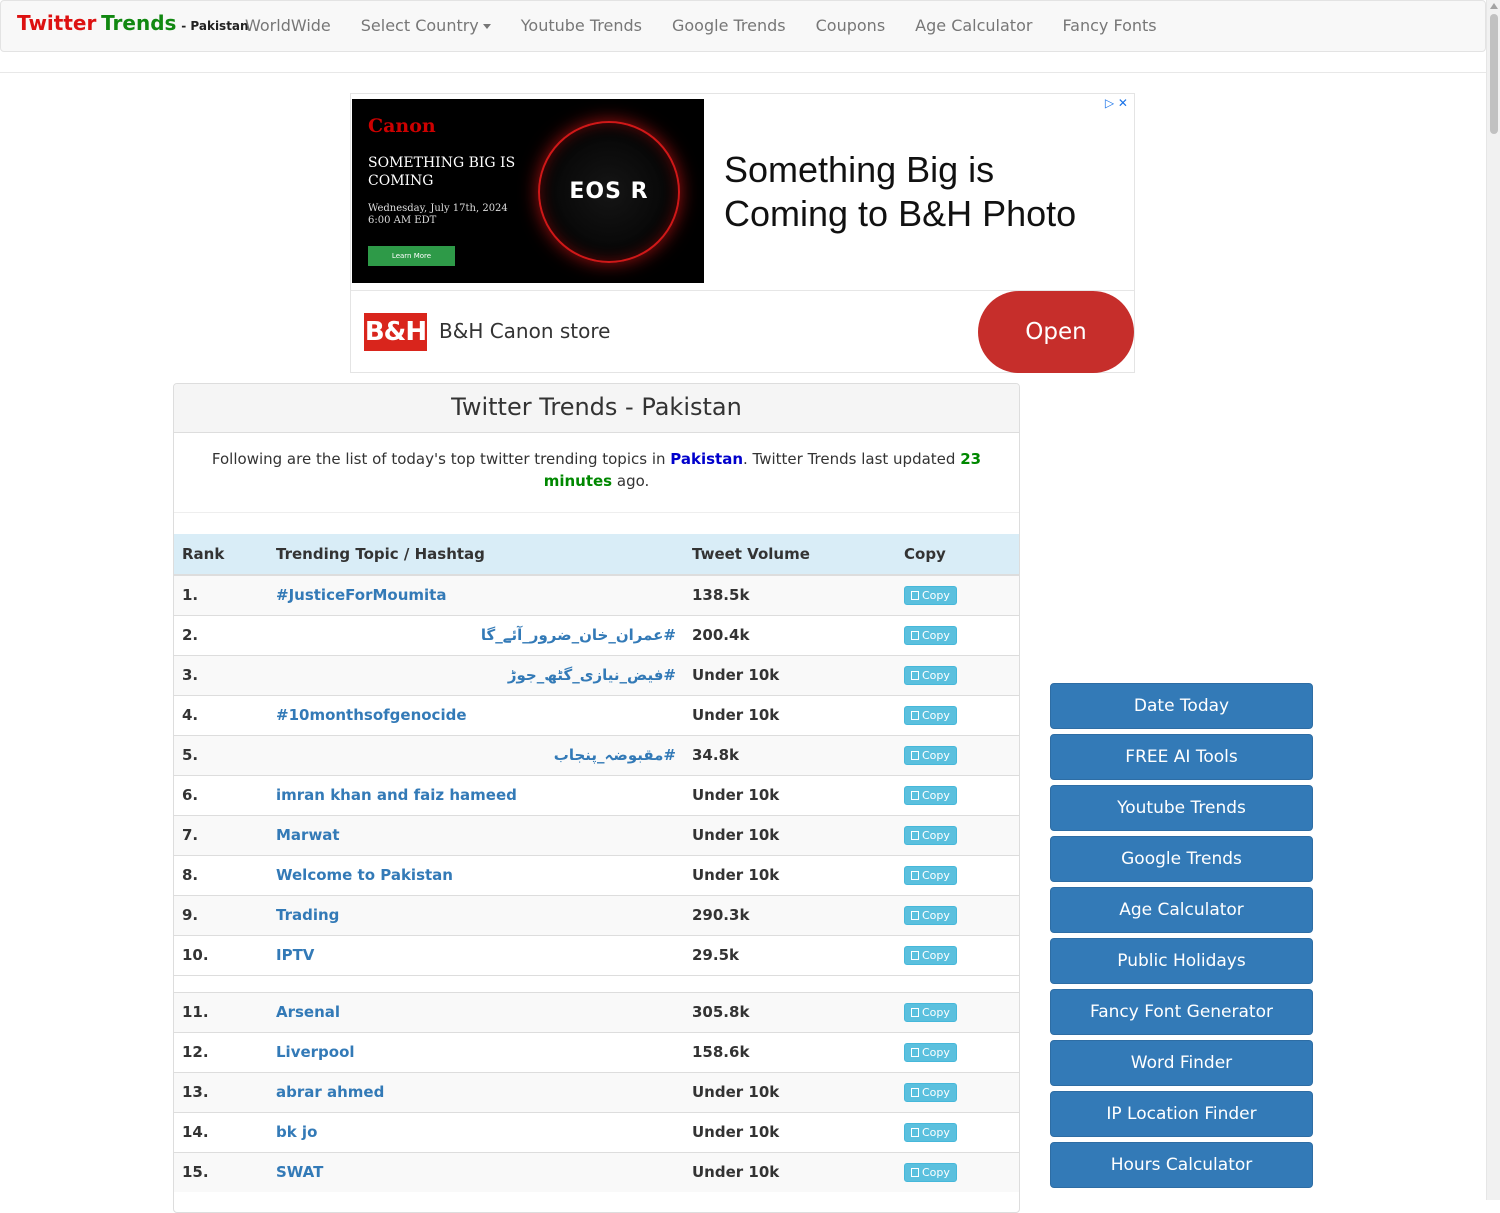 The image size is (1500, 1213). I want to click on sidebar-link-youtube-trends: Youtube Trends, so click(1181, 808).